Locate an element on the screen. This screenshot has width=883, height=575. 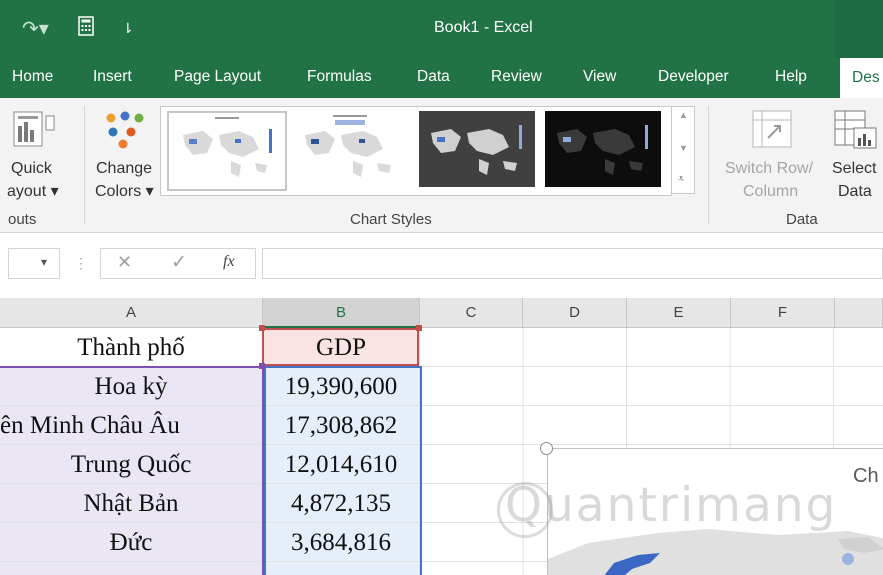
column-header-b: B is located at coordinates (341, 313).